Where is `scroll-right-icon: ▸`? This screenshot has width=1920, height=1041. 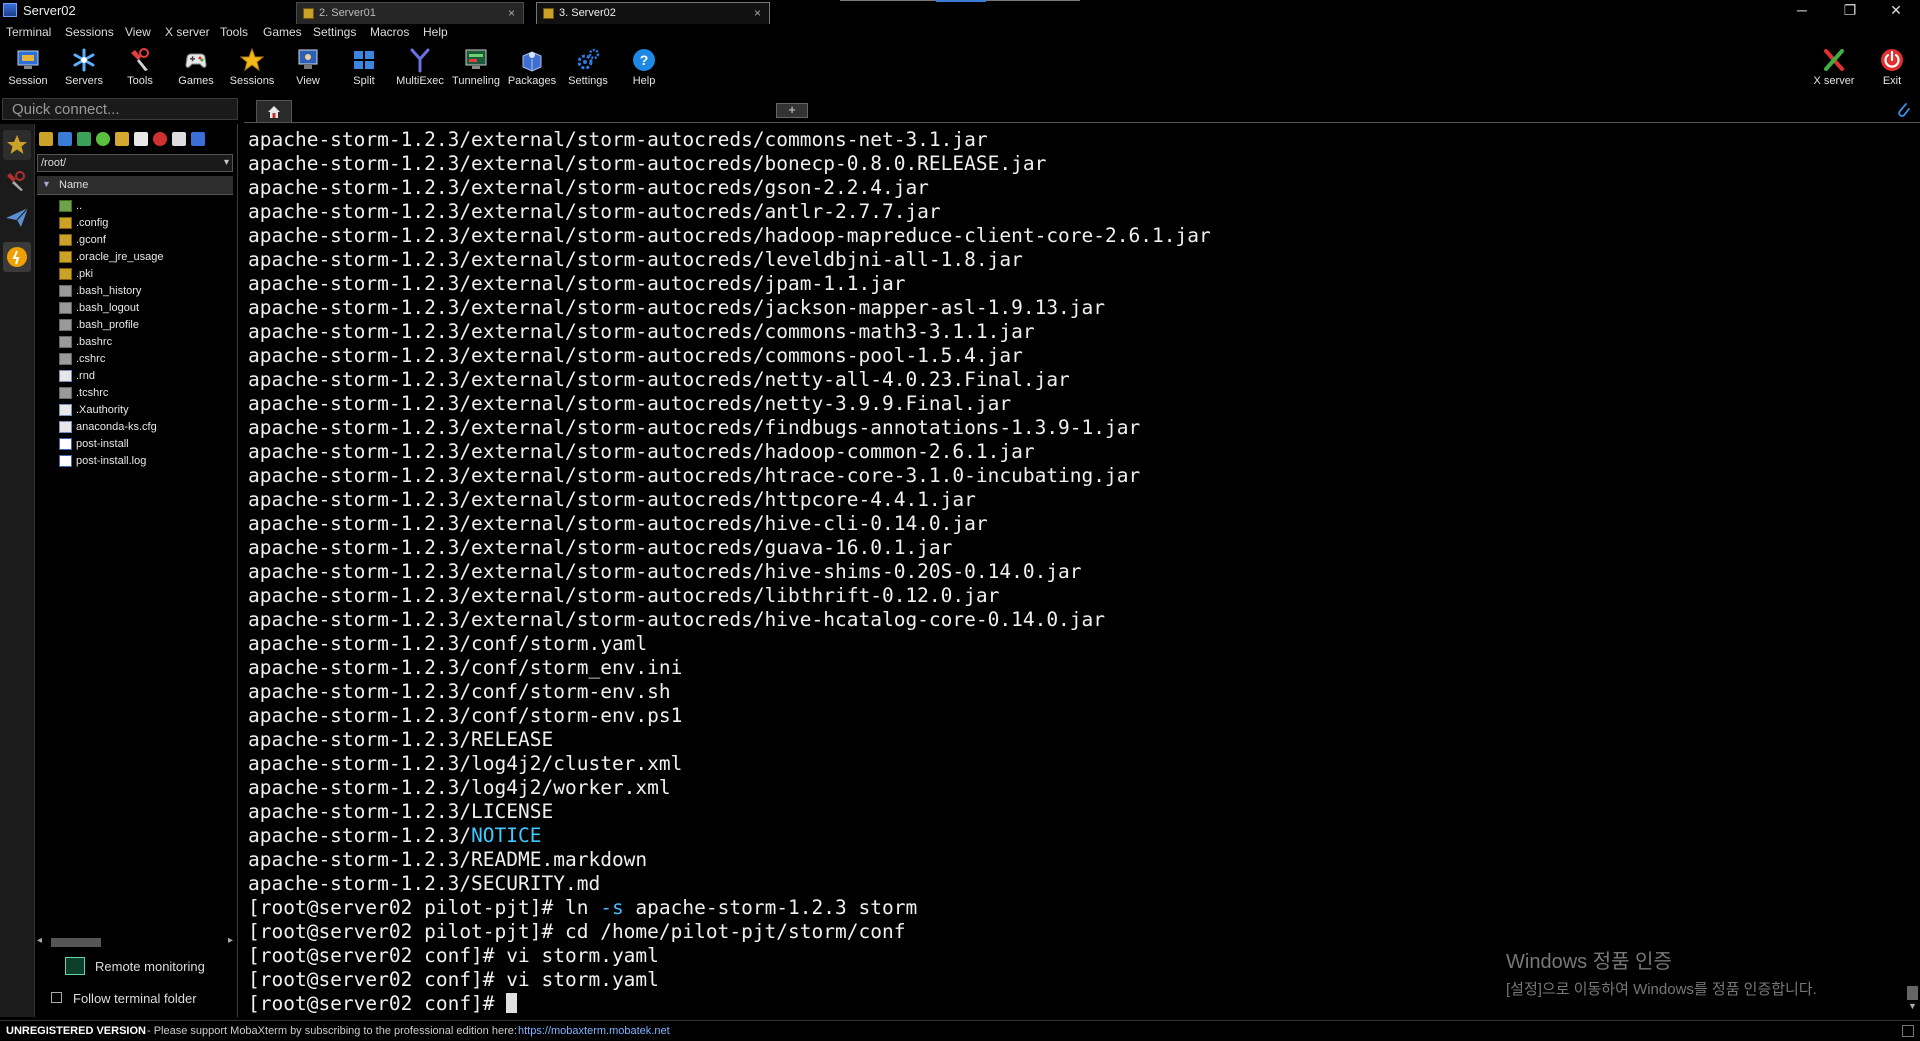
scroll-right-icon: ▸ is located at coordinates (230, 940).